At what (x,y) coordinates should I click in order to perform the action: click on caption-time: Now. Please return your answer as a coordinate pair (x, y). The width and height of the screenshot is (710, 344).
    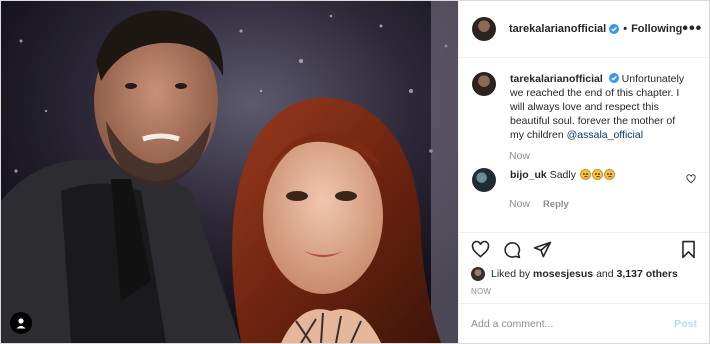
    Looking at the image, I should click on (520, 156).